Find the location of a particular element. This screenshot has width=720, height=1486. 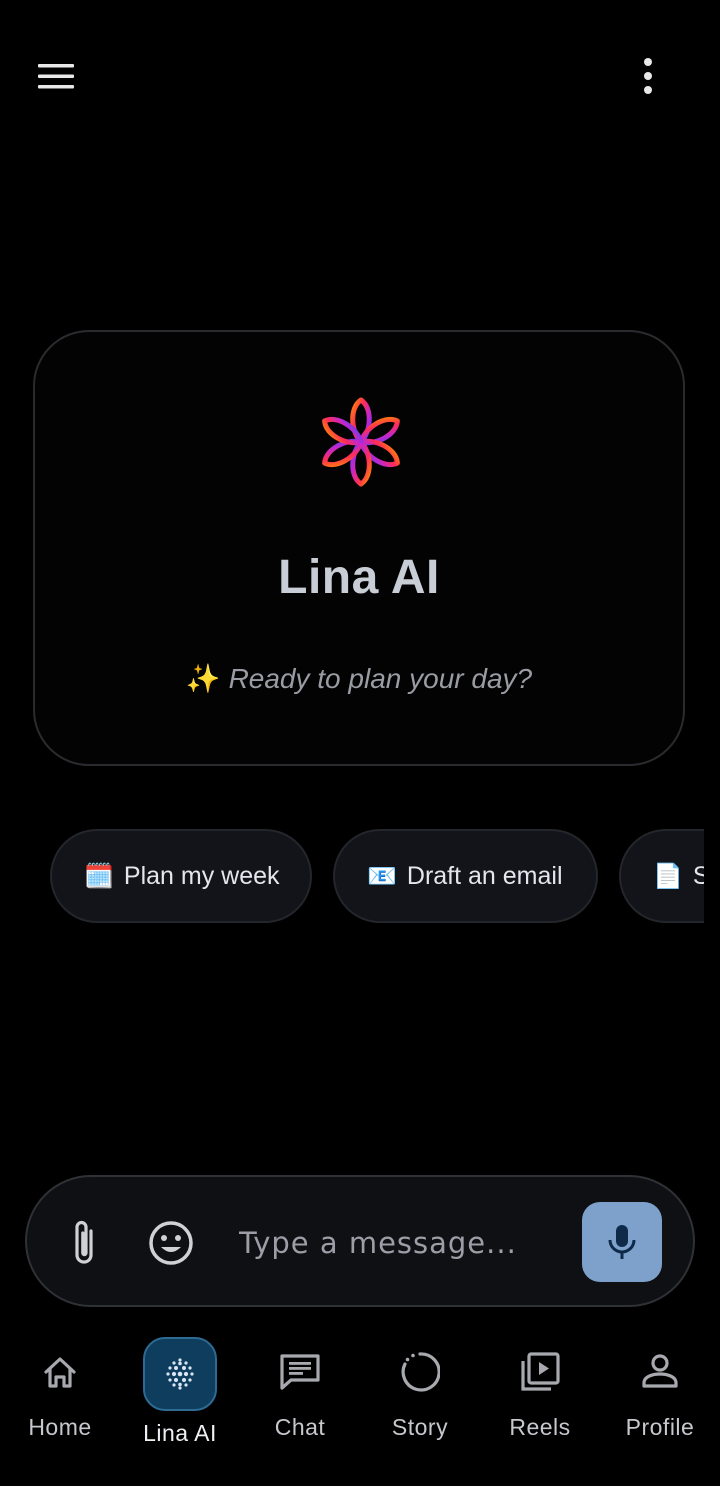

chat-icon is located at coordinates (300, 1372).